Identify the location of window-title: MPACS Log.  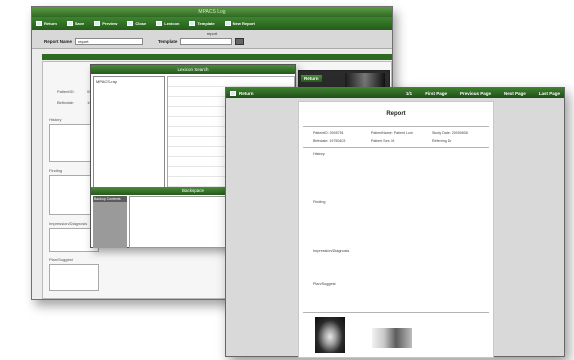
(212, 12).